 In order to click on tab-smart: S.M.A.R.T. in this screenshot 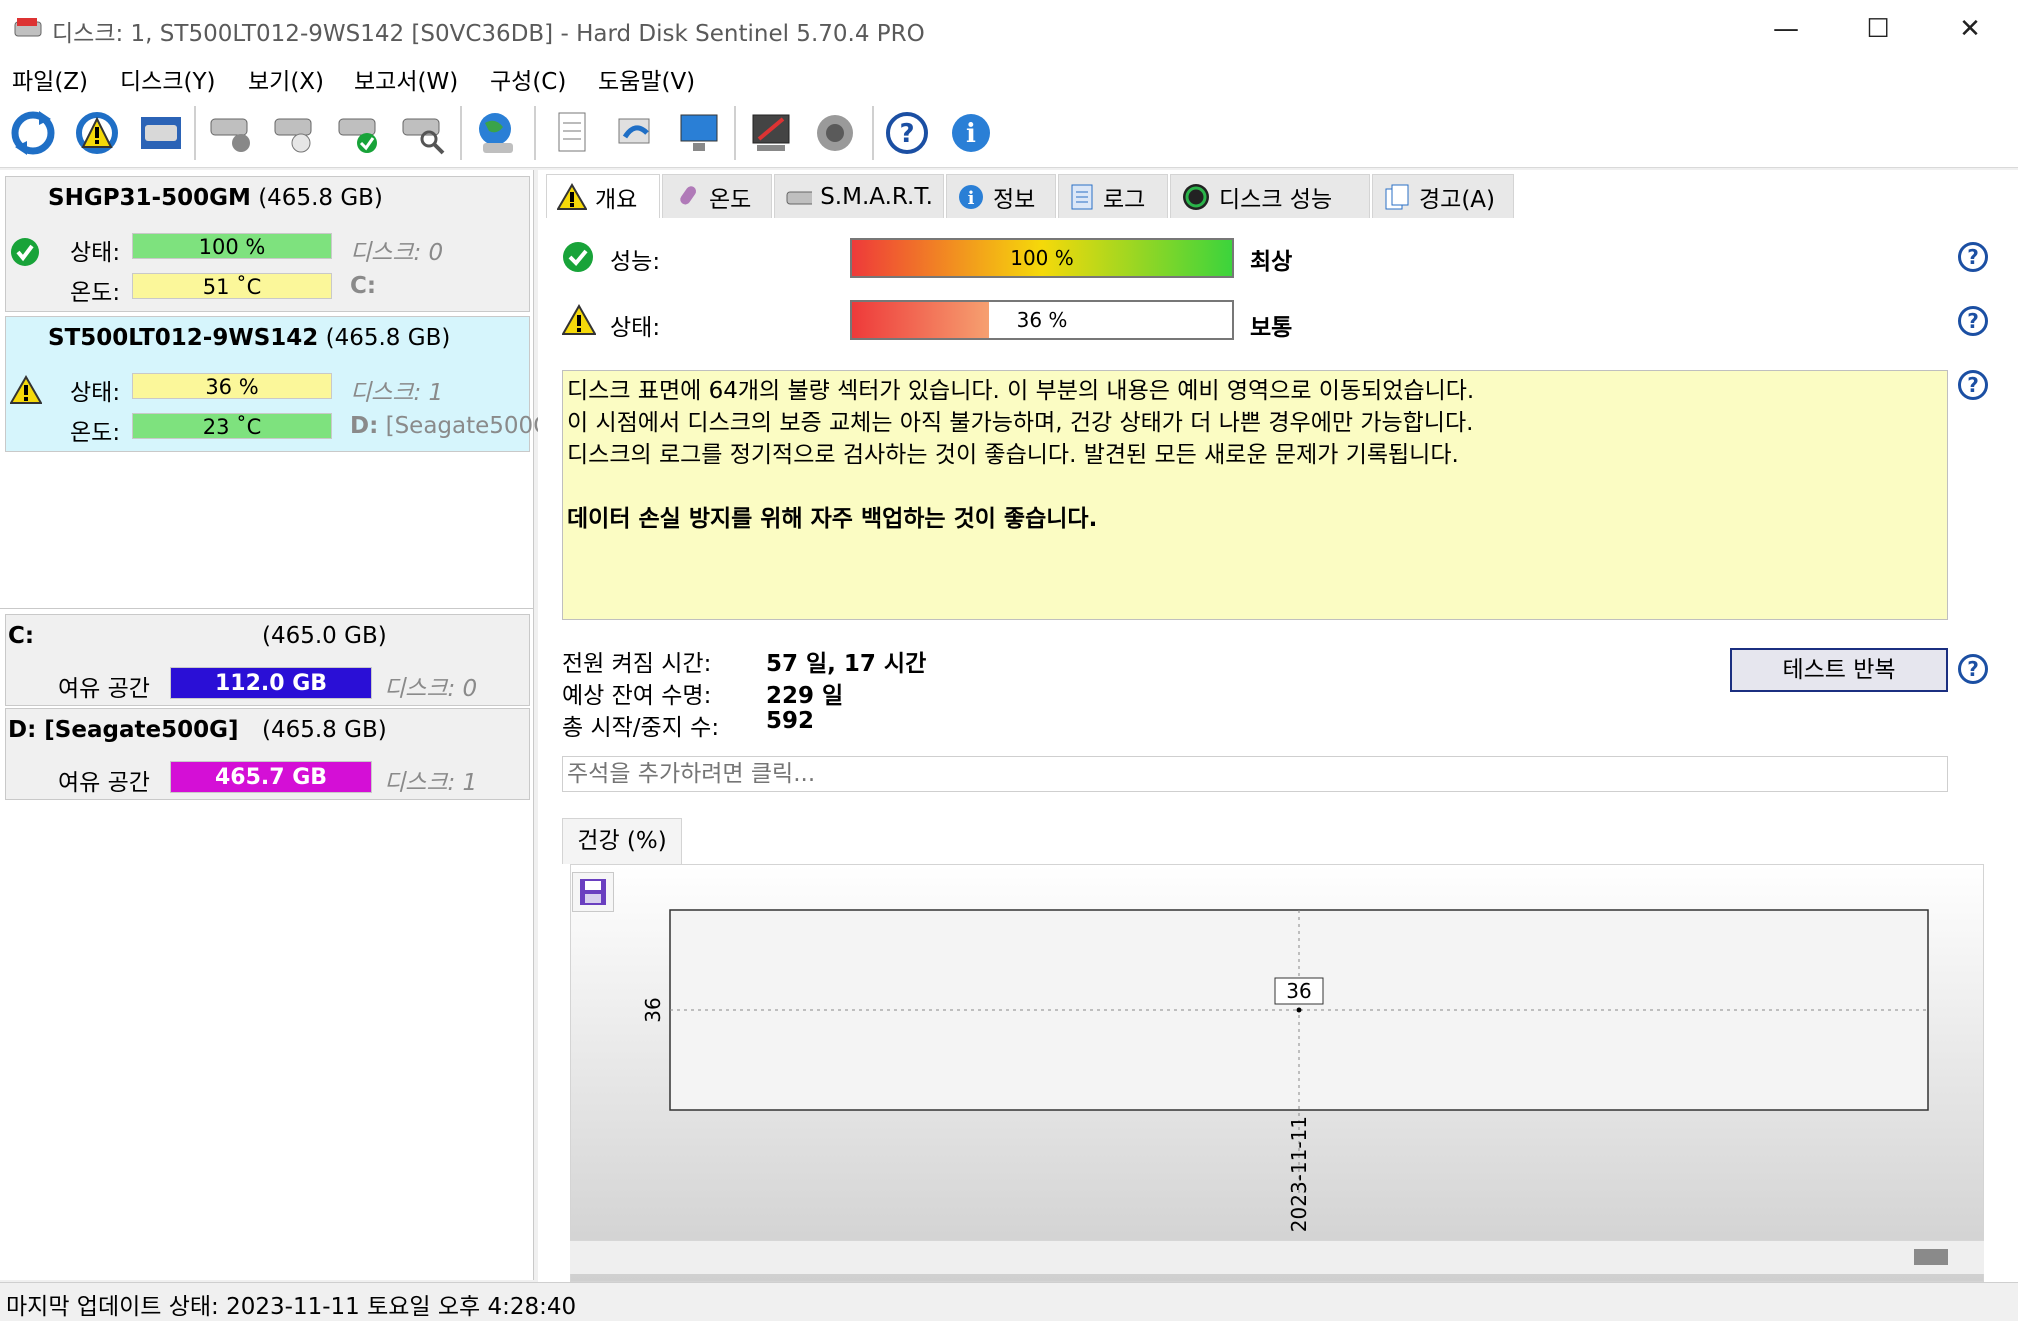, I will do `click(859, 196)`.